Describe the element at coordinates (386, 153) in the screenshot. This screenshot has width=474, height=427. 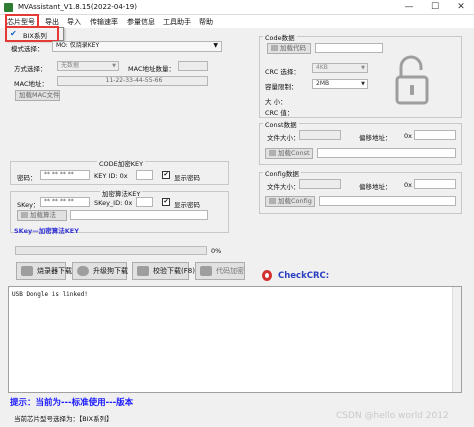
I see `const-path-input` at that location.